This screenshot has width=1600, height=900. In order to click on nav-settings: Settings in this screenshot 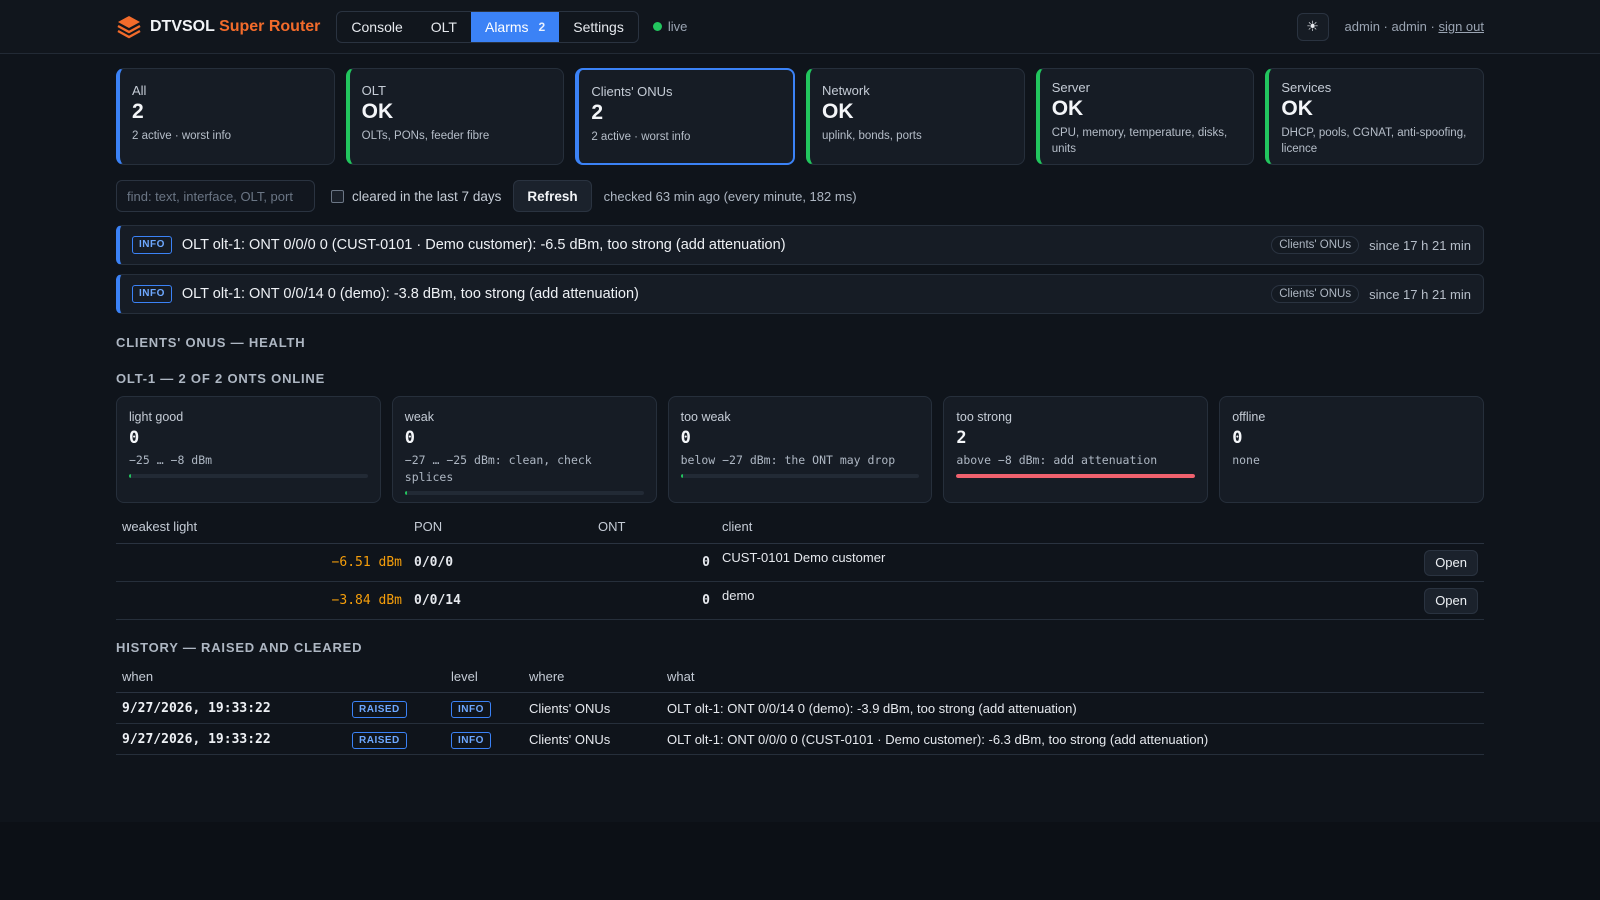, I will do `click(598, 27)`.